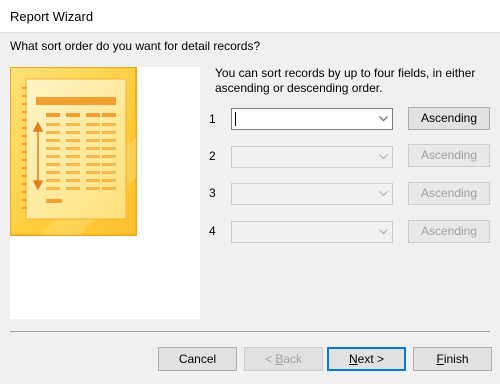 This screenshot has height=384, width=500. I want to click on sort-order-1-button: Ascending, so click(449, 118).